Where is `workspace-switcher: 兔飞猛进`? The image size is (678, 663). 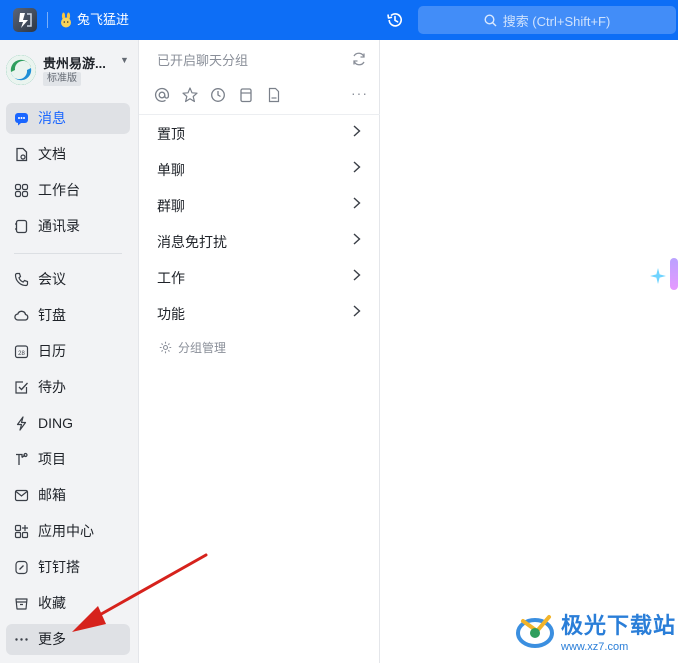
workspace-switcher: 兔飞猛进 is located at coordinates (93, 20).